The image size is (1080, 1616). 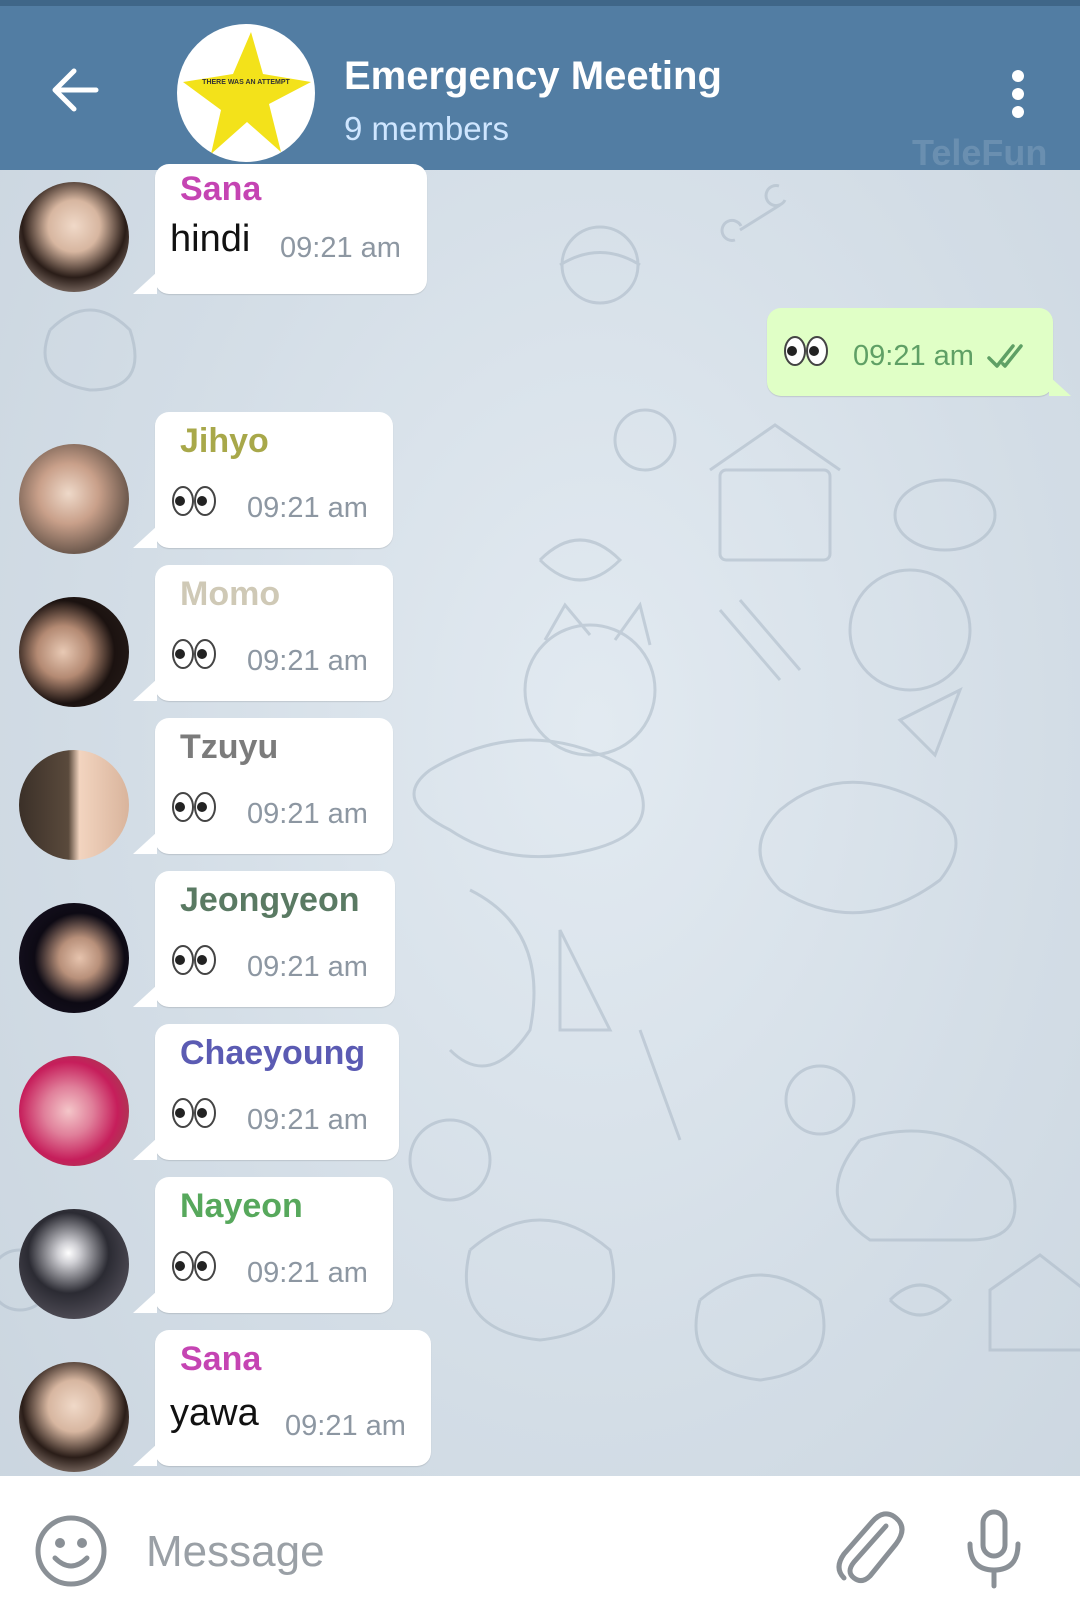 What do you see at coordinates (282, 1398) in the screenshot?
I see `message-bubble: Sana yawa 09:21 am` at bounding box center [282, 1398].